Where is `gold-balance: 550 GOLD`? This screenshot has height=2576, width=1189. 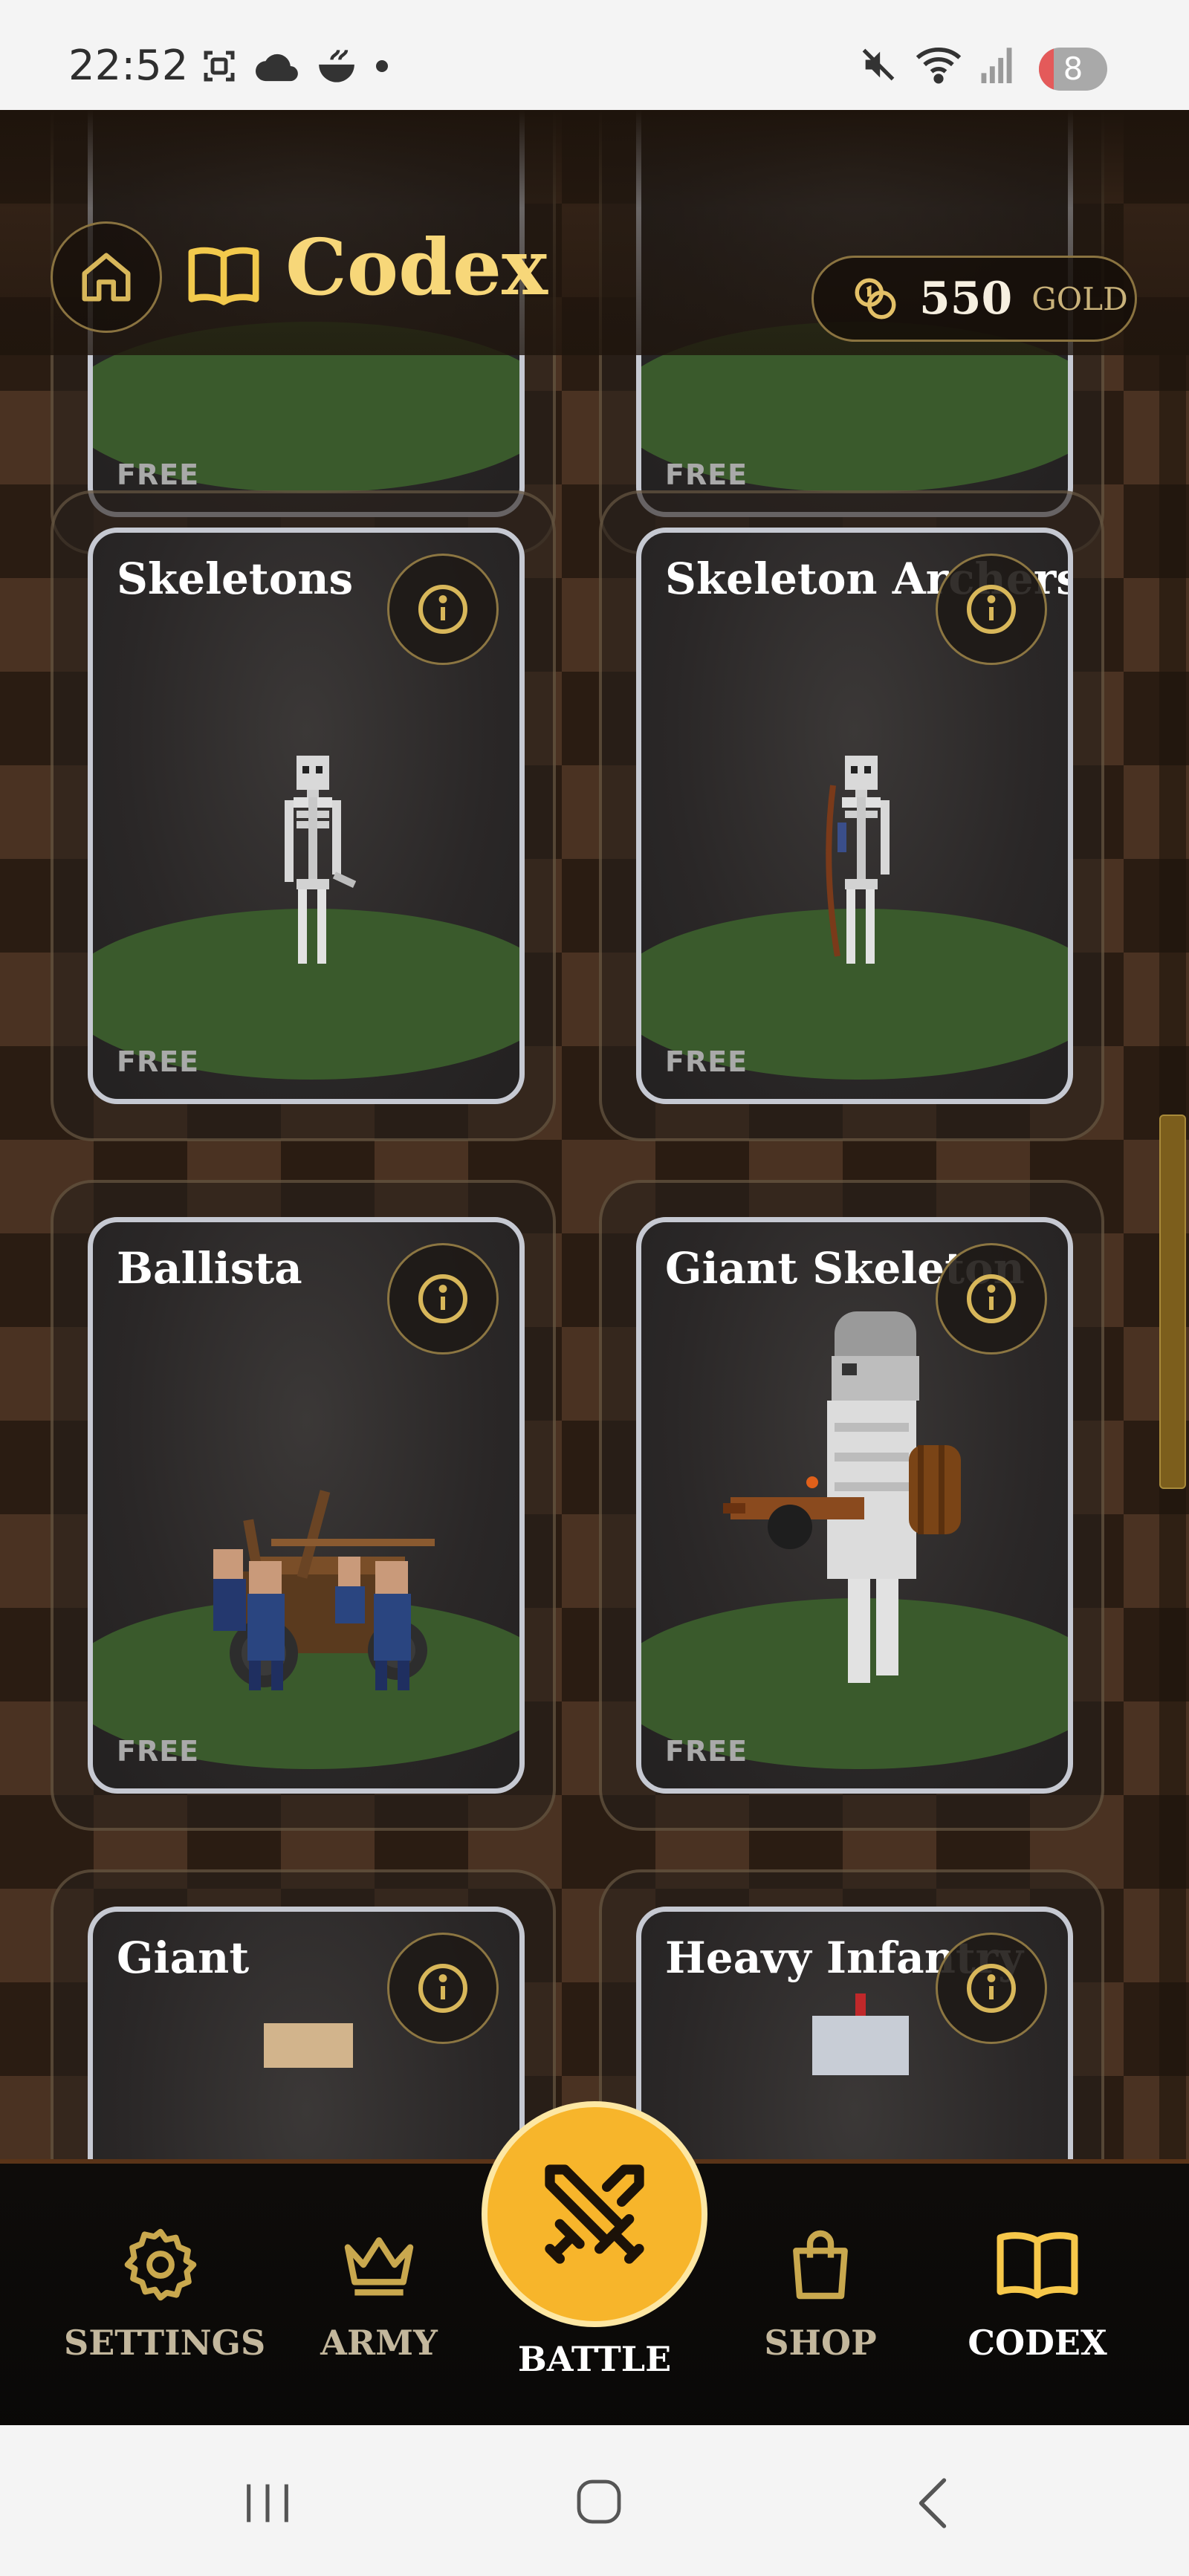
gold-balance: 550 GOLD is located at coordinates (974, 299).